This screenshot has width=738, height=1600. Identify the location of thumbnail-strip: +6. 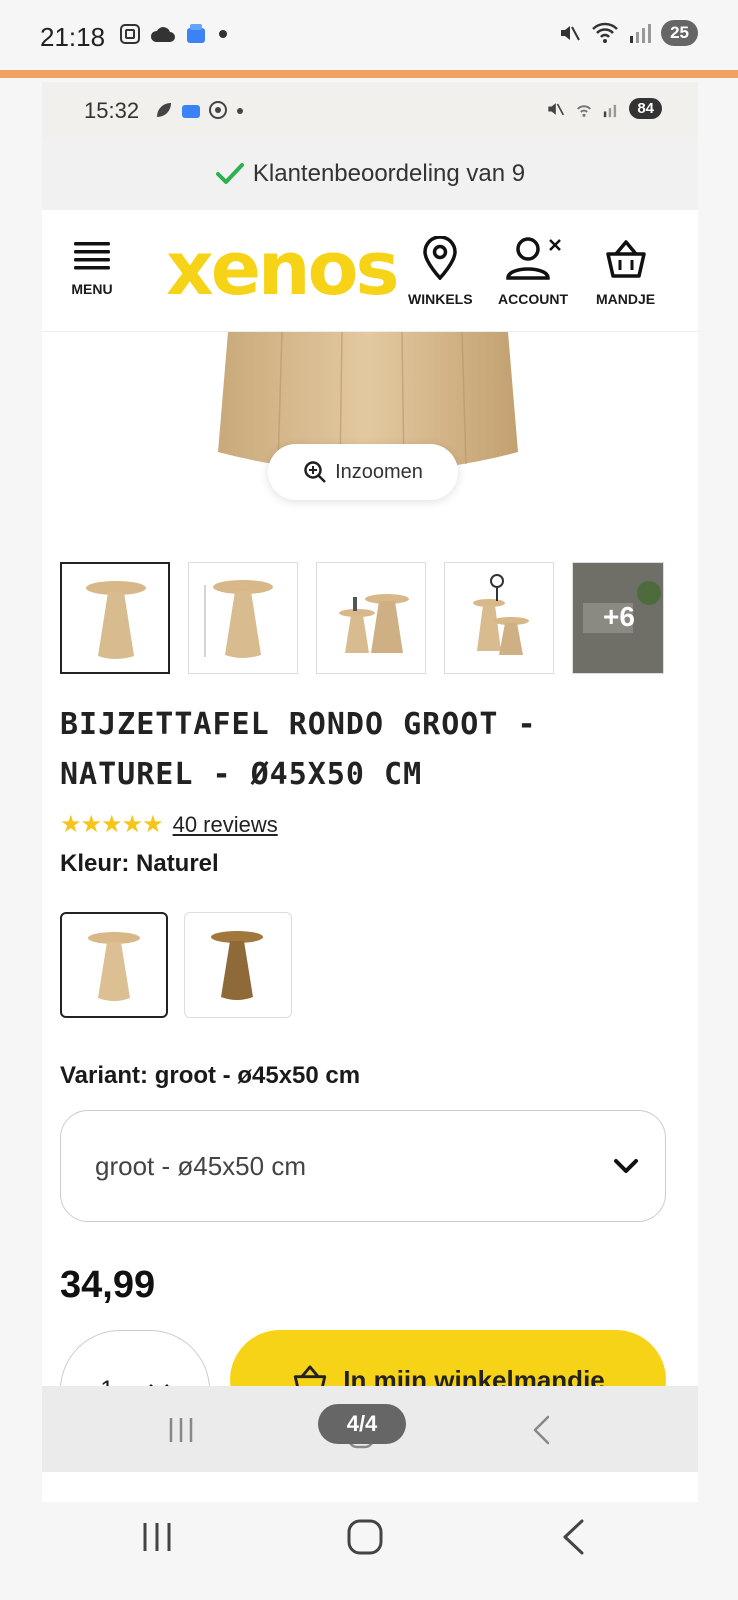
(370, 618).